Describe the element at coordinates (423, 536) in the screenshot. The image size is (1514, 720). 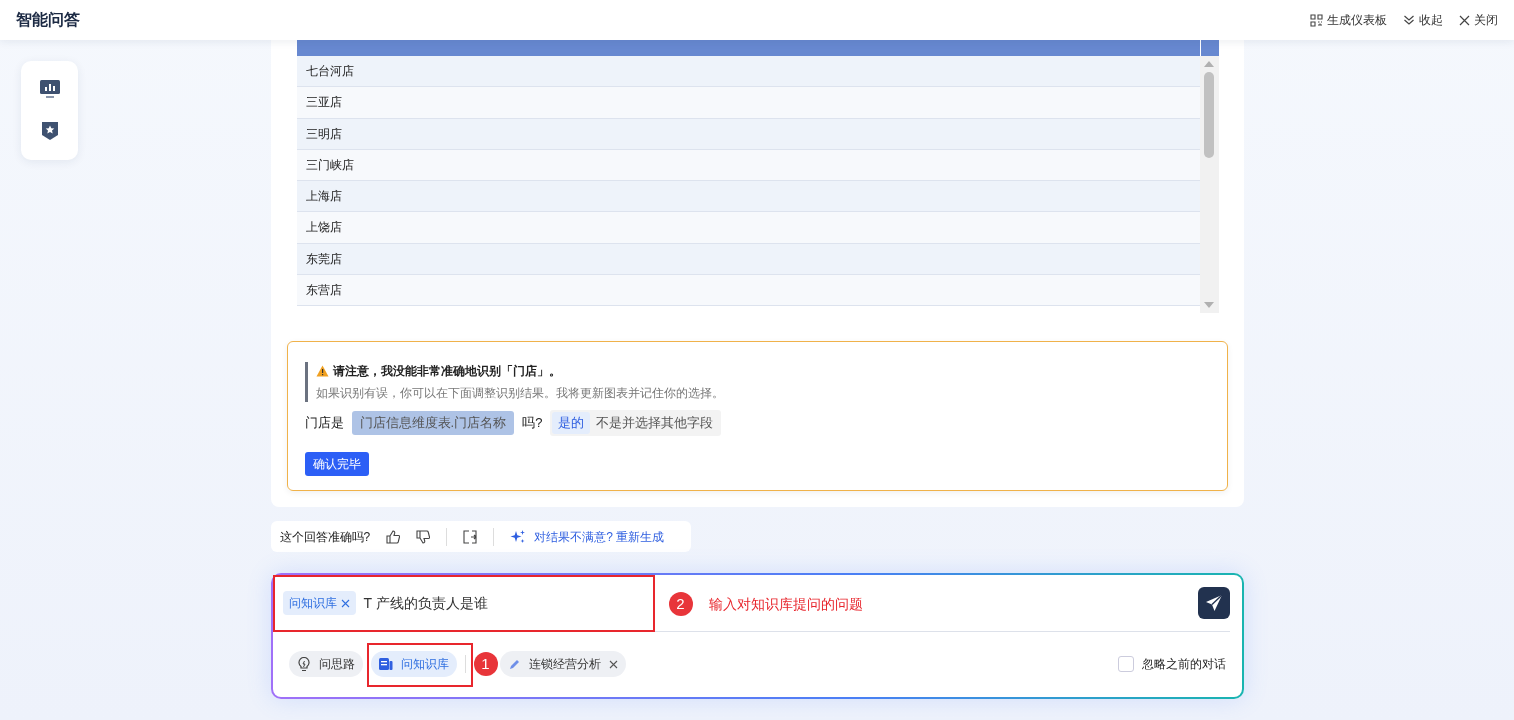
I see `thumbs-down-icon` at that location.